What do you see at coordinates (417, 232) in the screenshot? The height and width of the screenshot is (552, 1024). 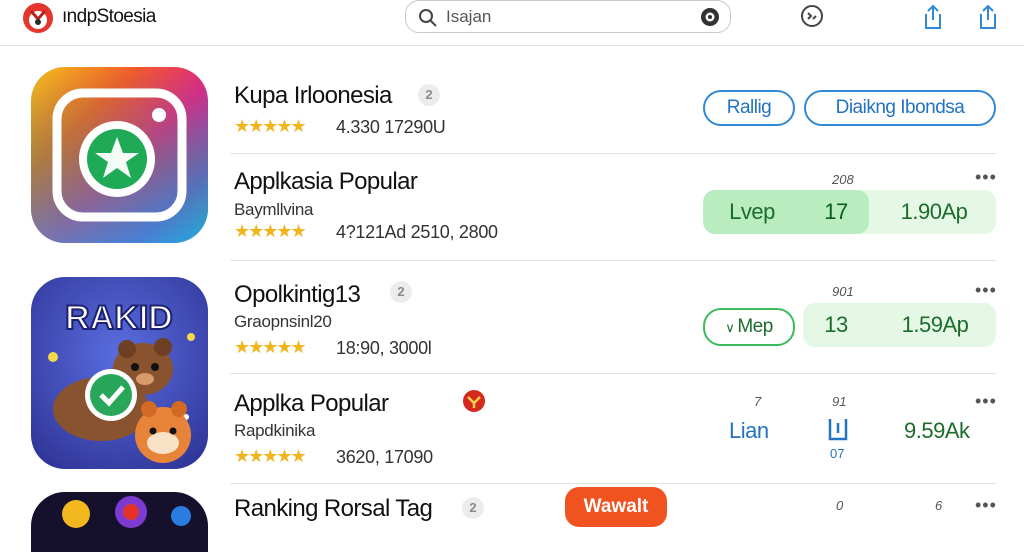 I see `app-meta: 4?121Ad 2510, 2800` at bounding box center [417, 232].